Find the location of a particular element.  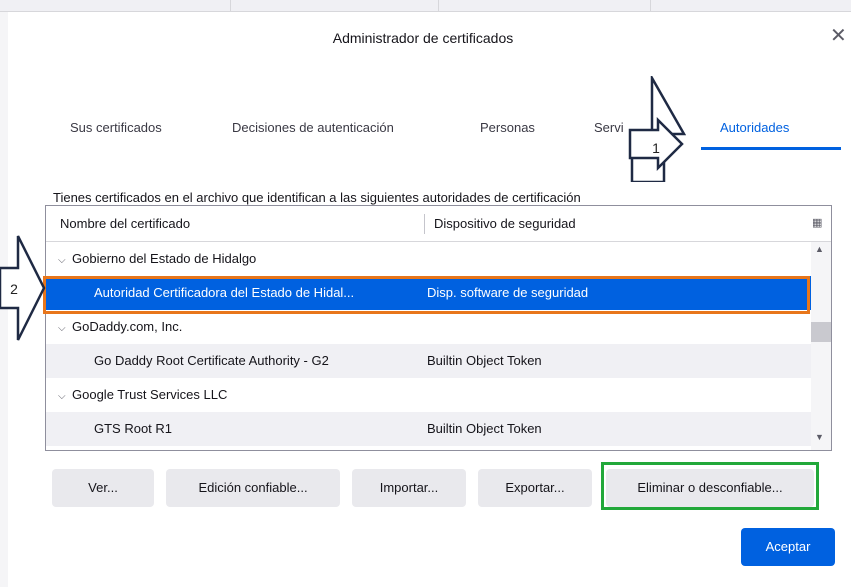

certificate-name: Go Daddy Root Certificate Authority - G2 is located at coordinates (211, 360).